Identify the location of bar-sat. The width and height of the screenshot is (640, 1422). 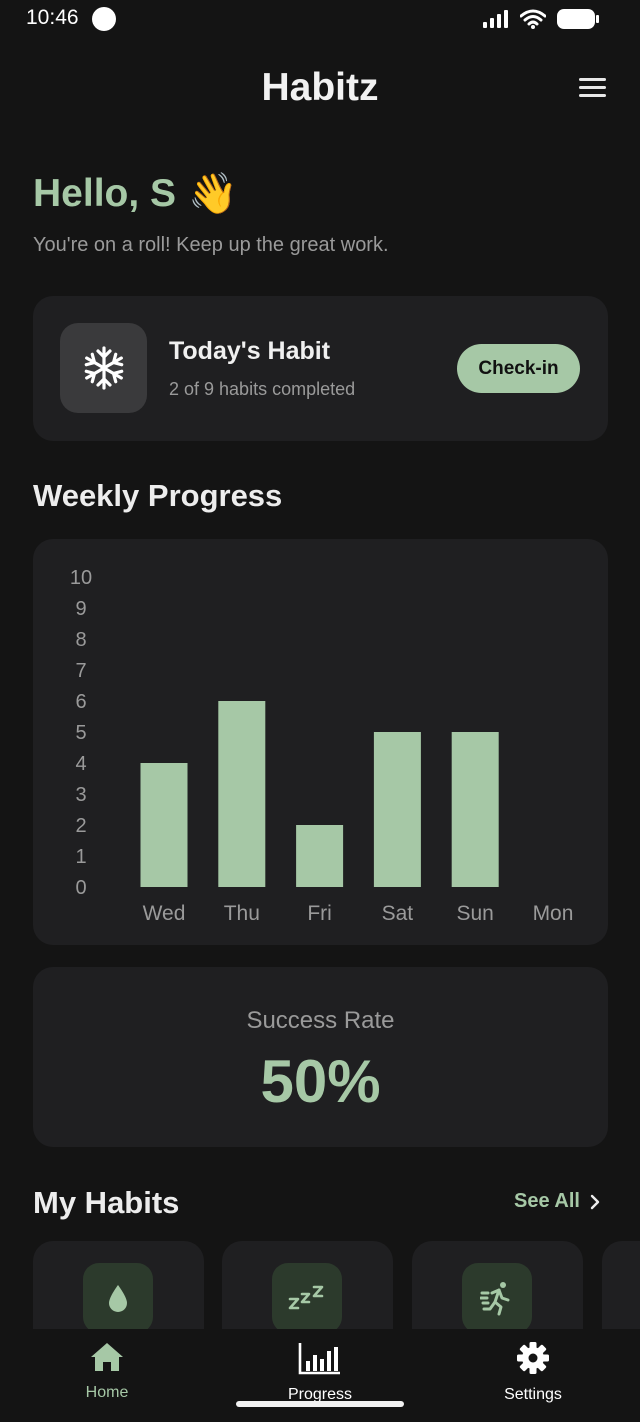
(397, 809).